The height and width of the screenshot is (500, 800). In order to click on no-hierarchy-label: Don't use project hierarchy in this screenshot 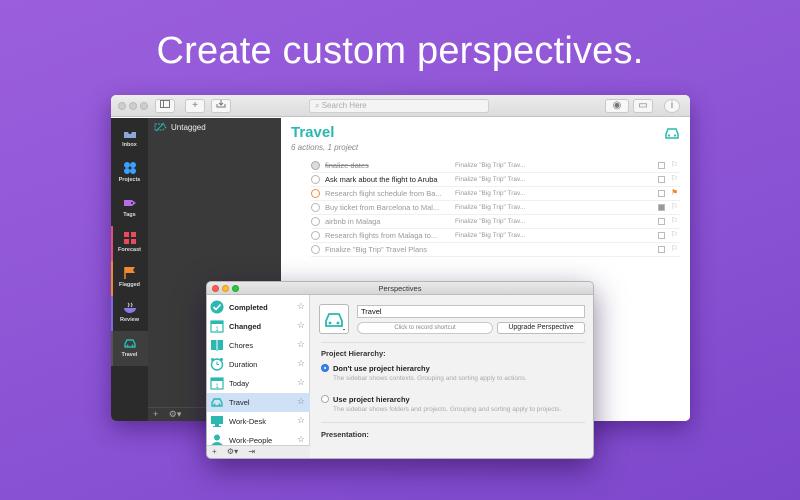, I will do `click(381, 368)`.